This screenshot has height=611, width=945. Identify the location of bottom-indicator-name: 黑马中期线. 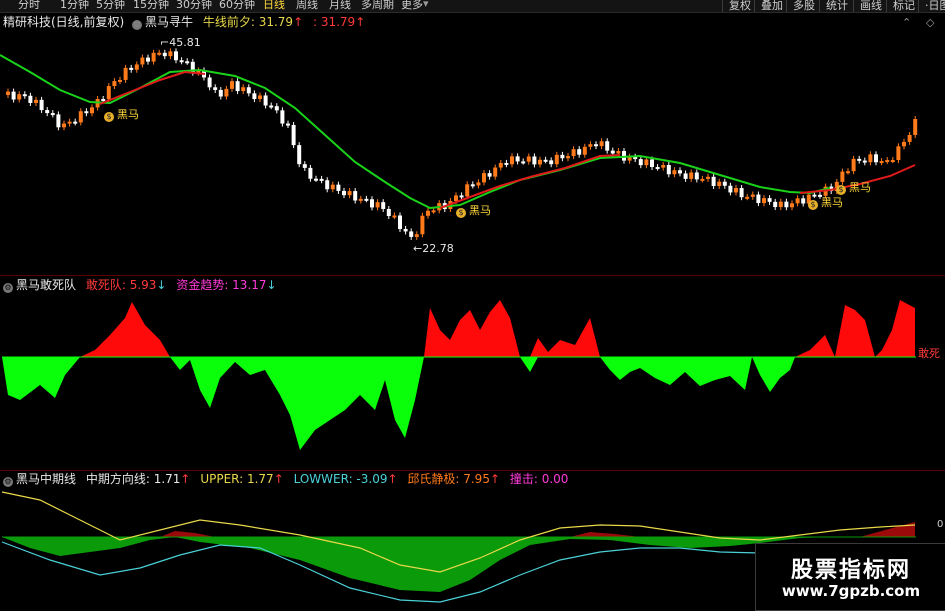
(46, 479).